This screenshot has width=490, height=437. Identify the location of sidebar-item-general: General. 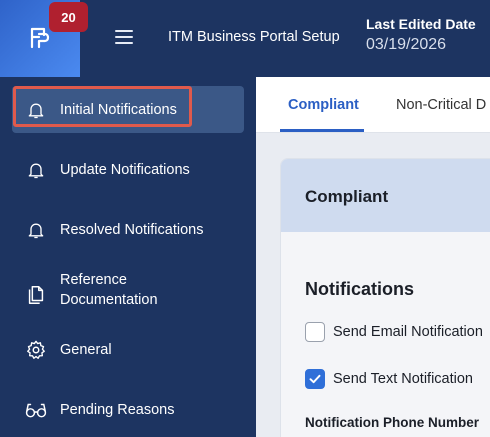
(128, 349).